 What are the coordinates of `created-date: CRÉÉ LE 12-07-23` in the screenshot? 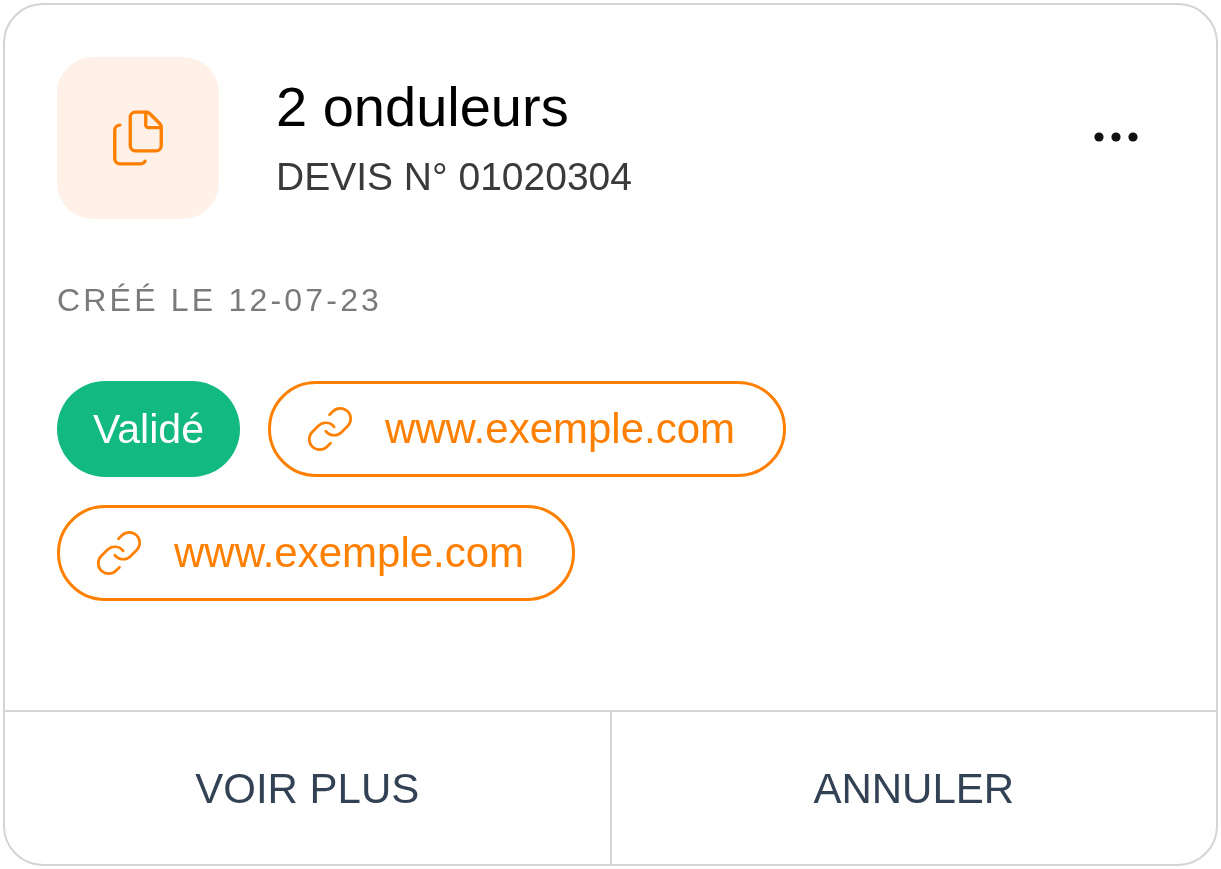 It's located at (220, 300).